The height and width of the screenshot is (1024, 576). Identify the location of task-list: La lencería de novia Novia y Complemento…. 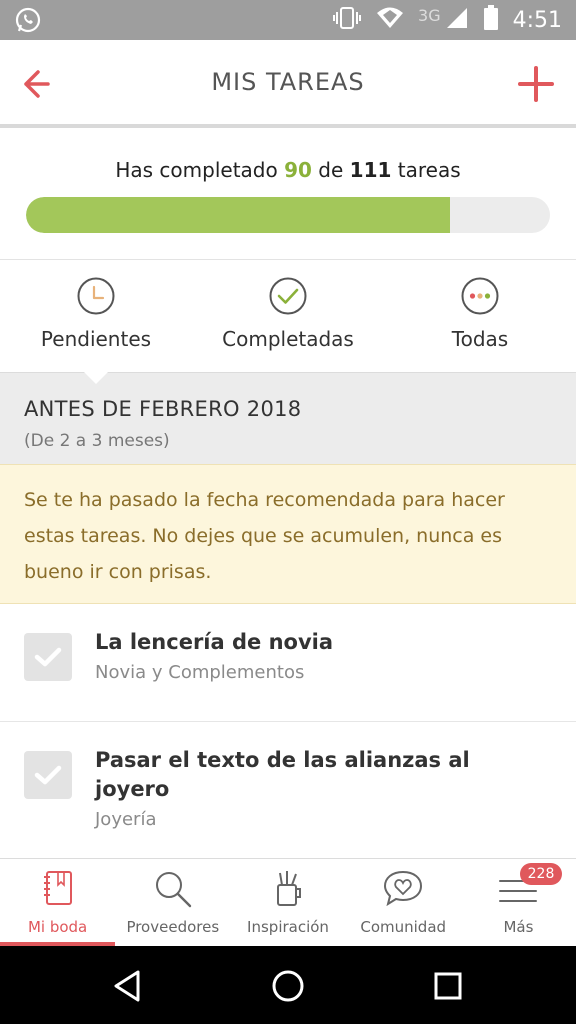
(288, 663).